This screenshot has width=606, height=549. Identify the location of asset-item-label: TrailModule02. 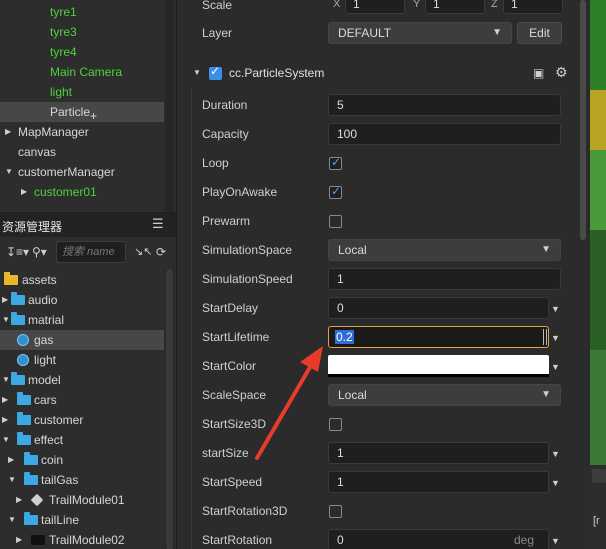
(87, 540).